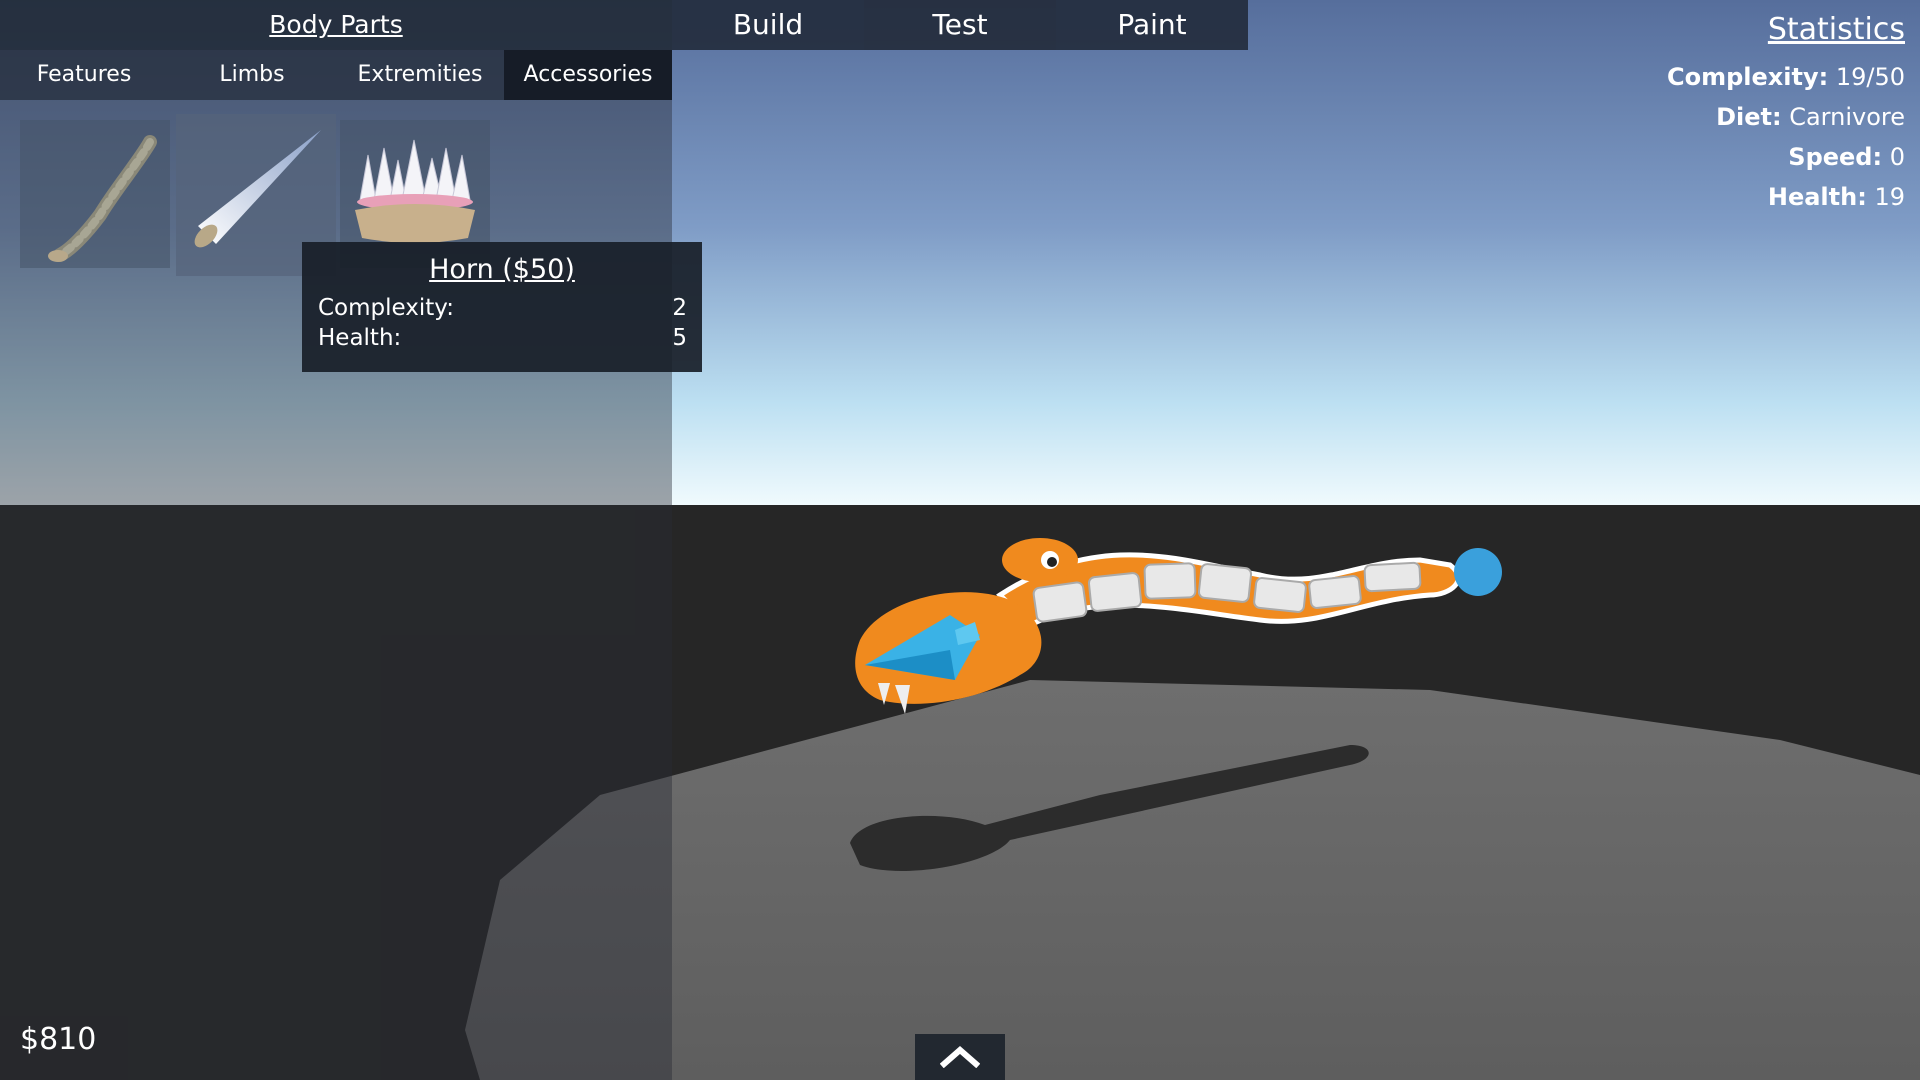 The height and width of the screenshot is (1080, 1920). I want to click on mode-tabs: Build Test Paint, so click(960, 25).